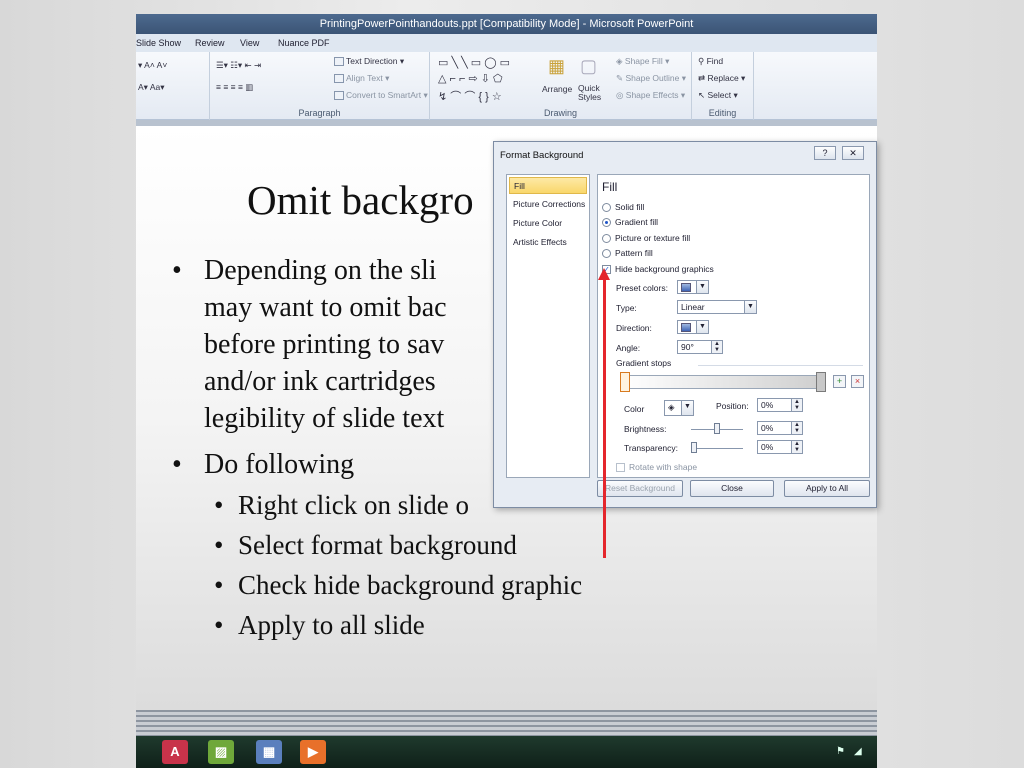 The width and height of the screenshot is (1024, 768). I want to click on font-size-icon: ▾ A˄ A˅, so click(152, 65).